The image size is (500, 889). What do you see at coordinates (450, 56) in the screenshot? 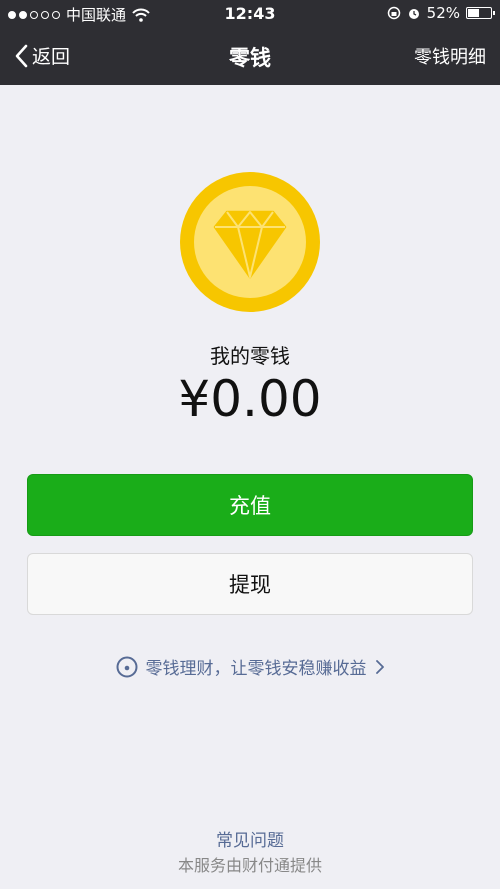
I see `transactions-link: 零钱明细` at bounding box center [450, 56].